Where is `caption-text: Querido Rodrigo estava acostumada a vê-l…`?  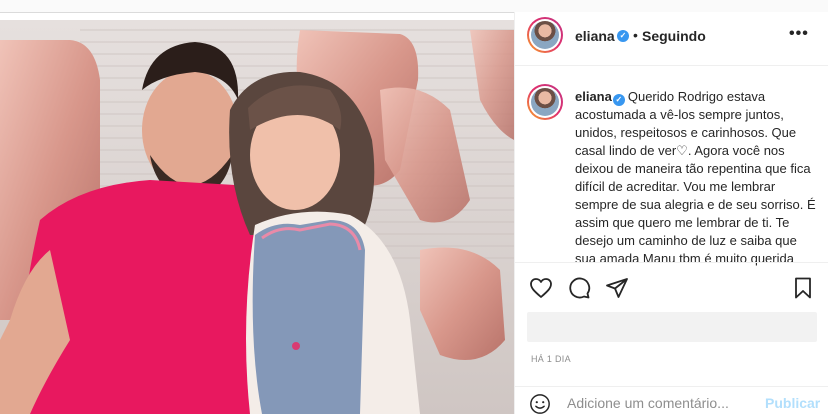 caption-text: Querido Rodrigo estava acostumada a vê-l… is located at coordinates (695, 177).